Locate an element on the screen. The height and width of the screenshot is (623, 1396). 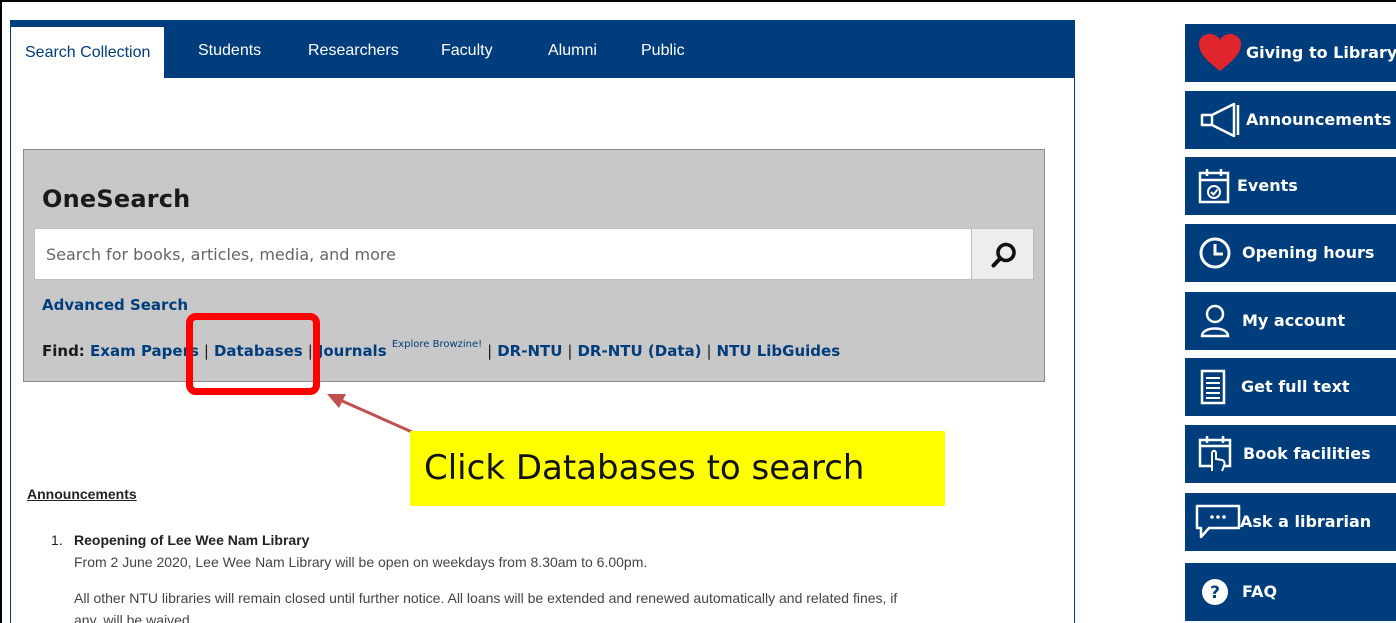
sidebar-label: Events is located at coordinates (1267, 185).